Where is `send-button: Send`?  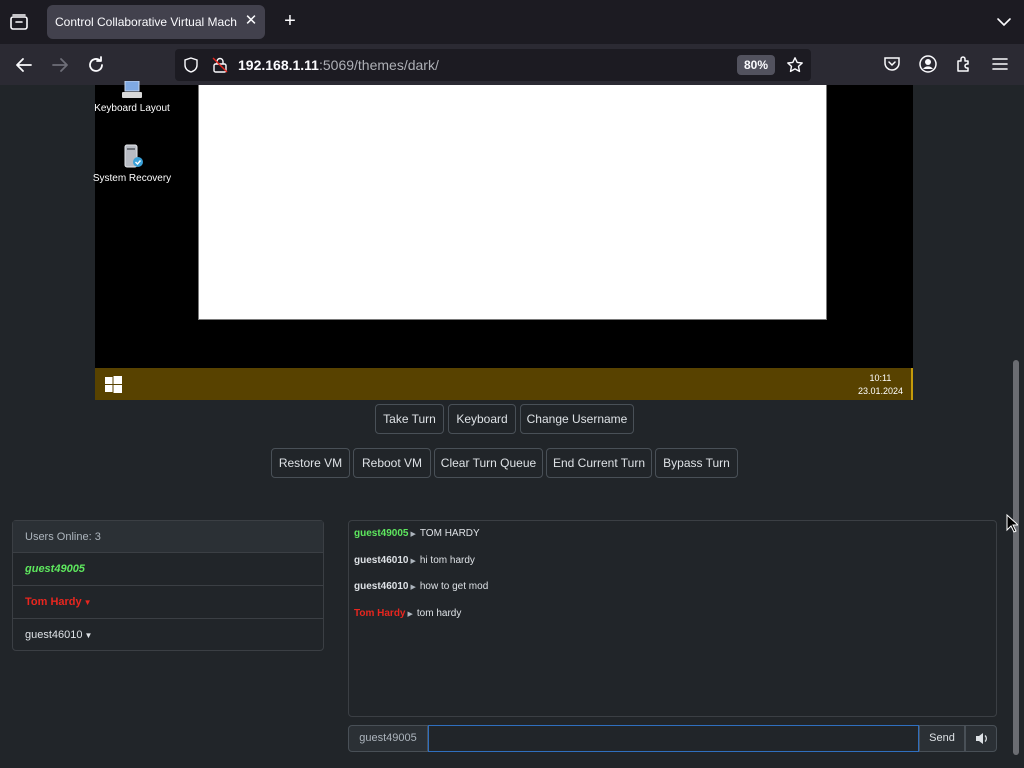 send-button: Send is located at coordinates (942, 738).